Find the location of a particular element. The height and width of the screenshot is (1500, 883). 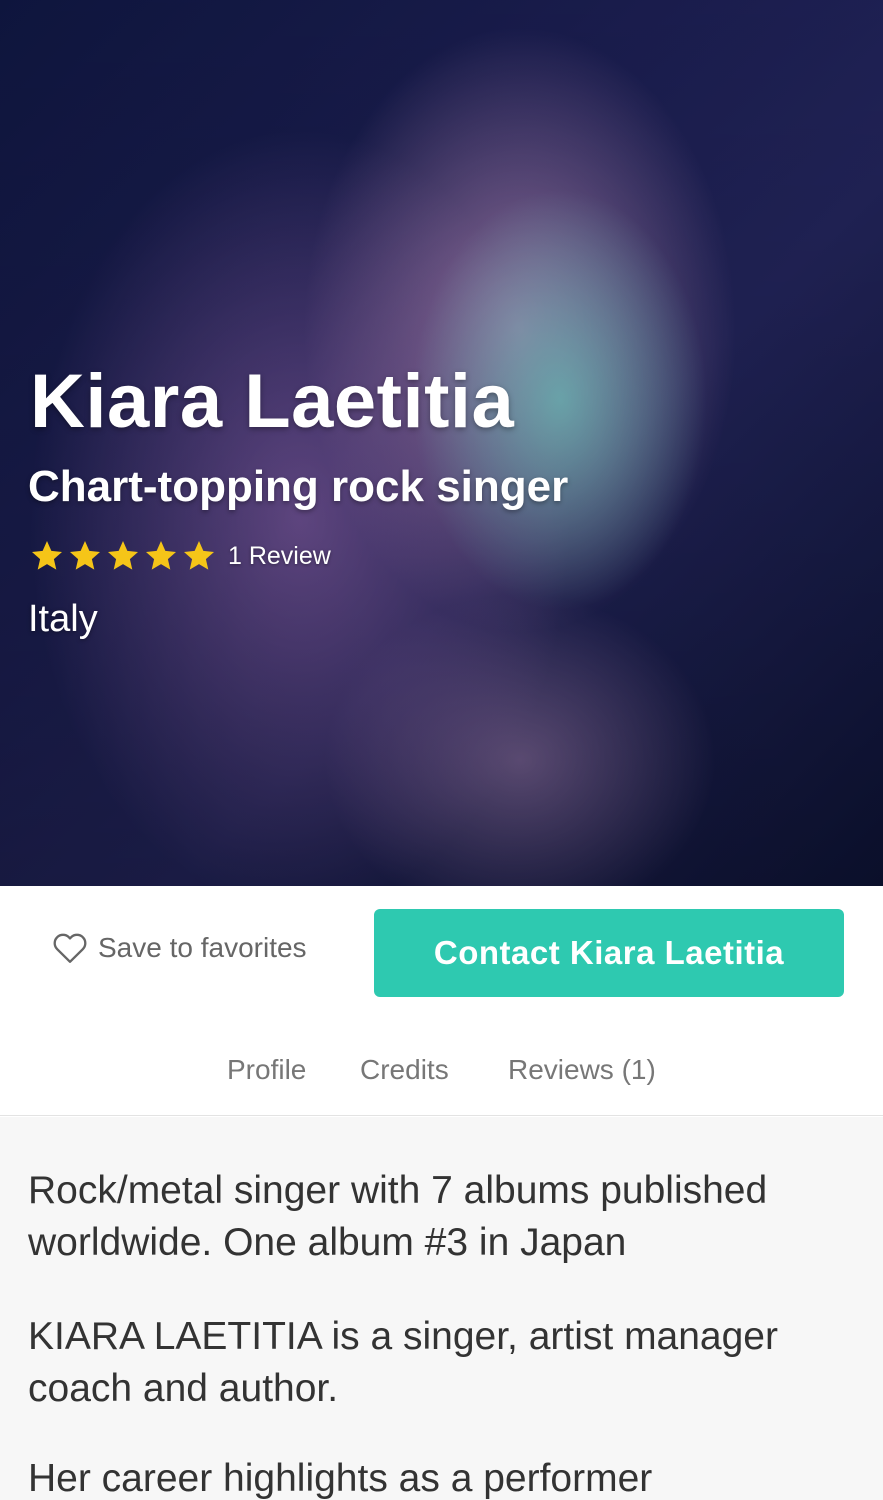

bio-highlights: Her career highlights as a performer is located at coordinates (340, 1478).